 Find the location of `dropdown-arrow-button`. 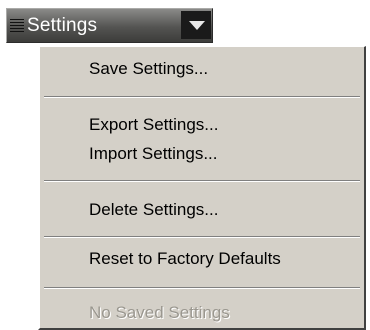

dropdown-arrow-button is located at coordinates (196, 25).